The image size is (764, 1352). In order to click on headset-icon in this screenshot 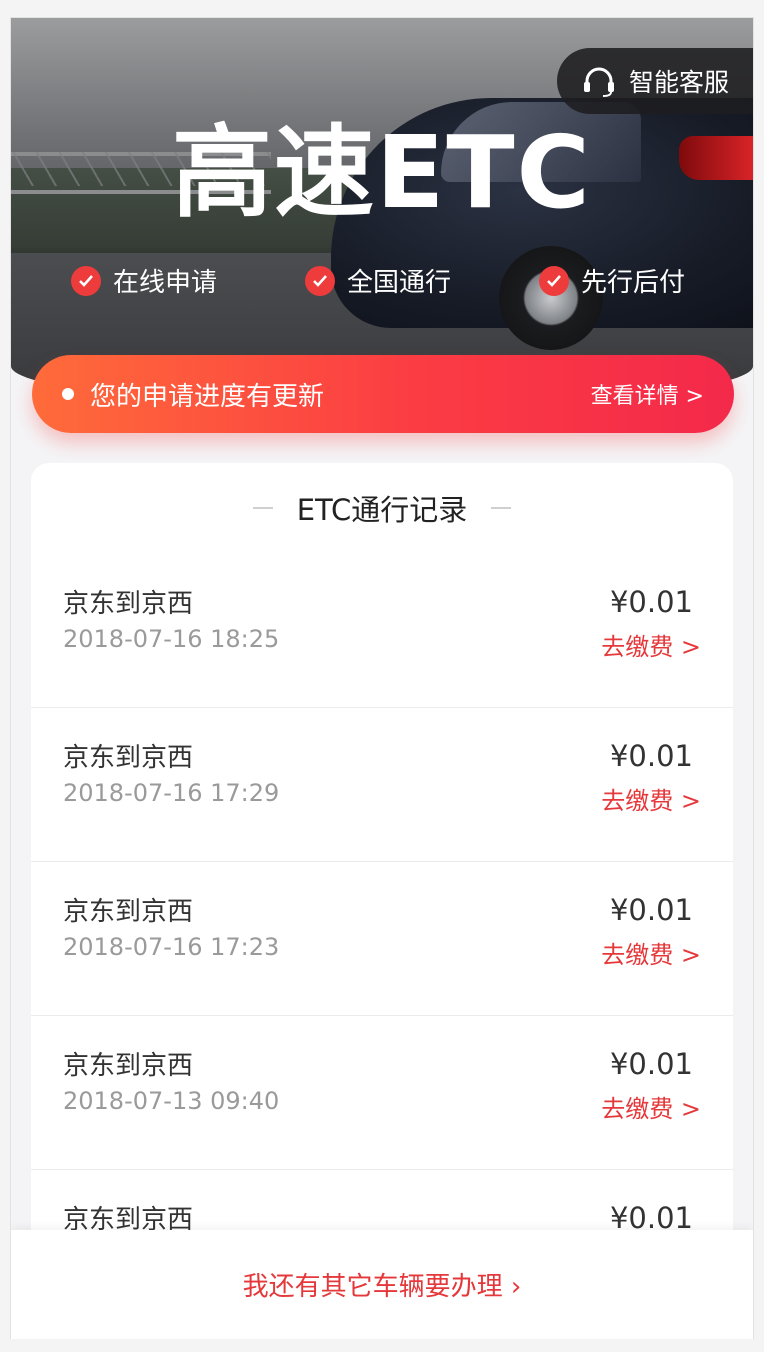, I will do `click(599, 82)`.